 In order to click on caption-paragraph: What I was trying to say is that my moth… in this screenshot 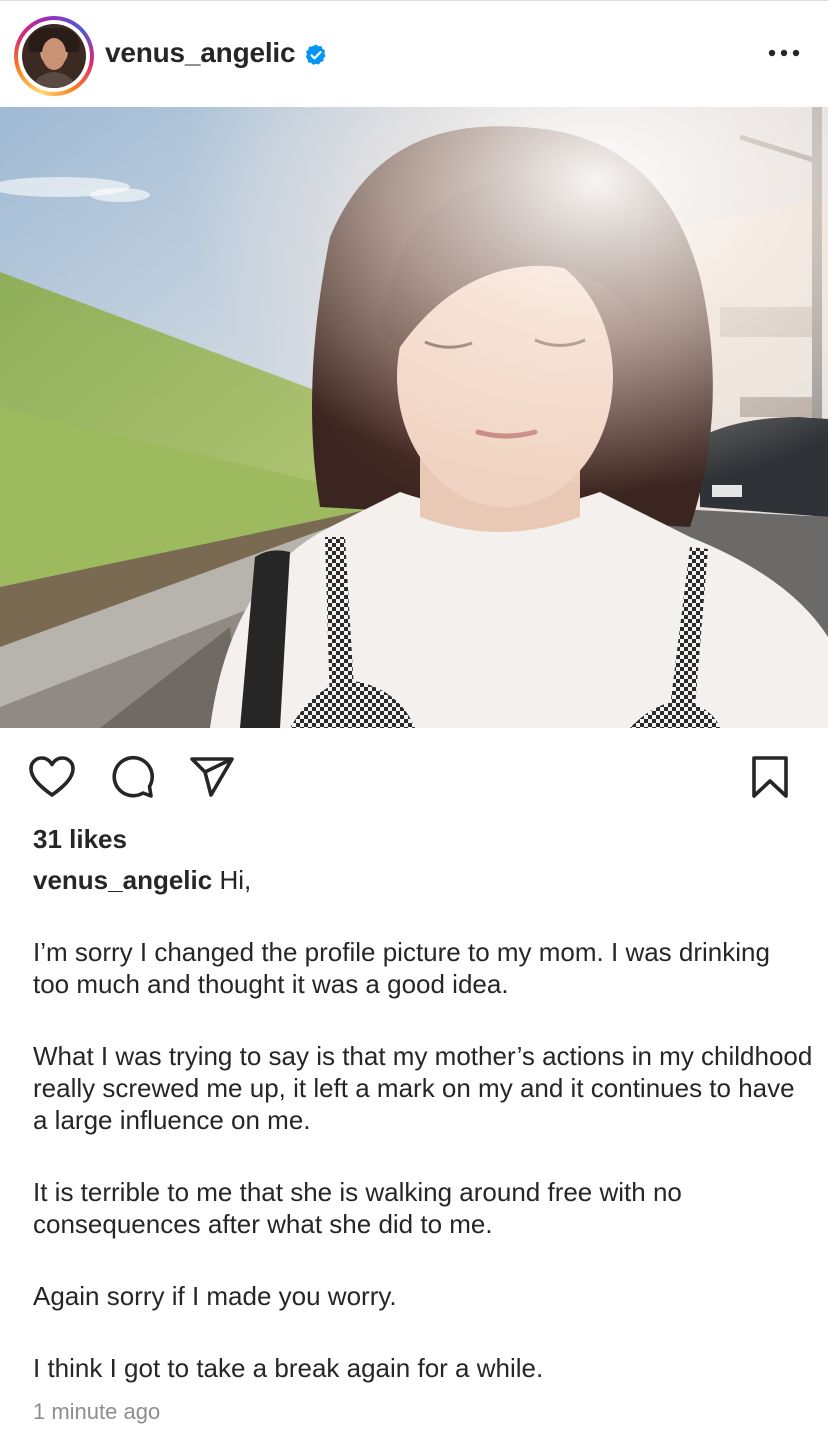, I will do `click(423, 1088)`.